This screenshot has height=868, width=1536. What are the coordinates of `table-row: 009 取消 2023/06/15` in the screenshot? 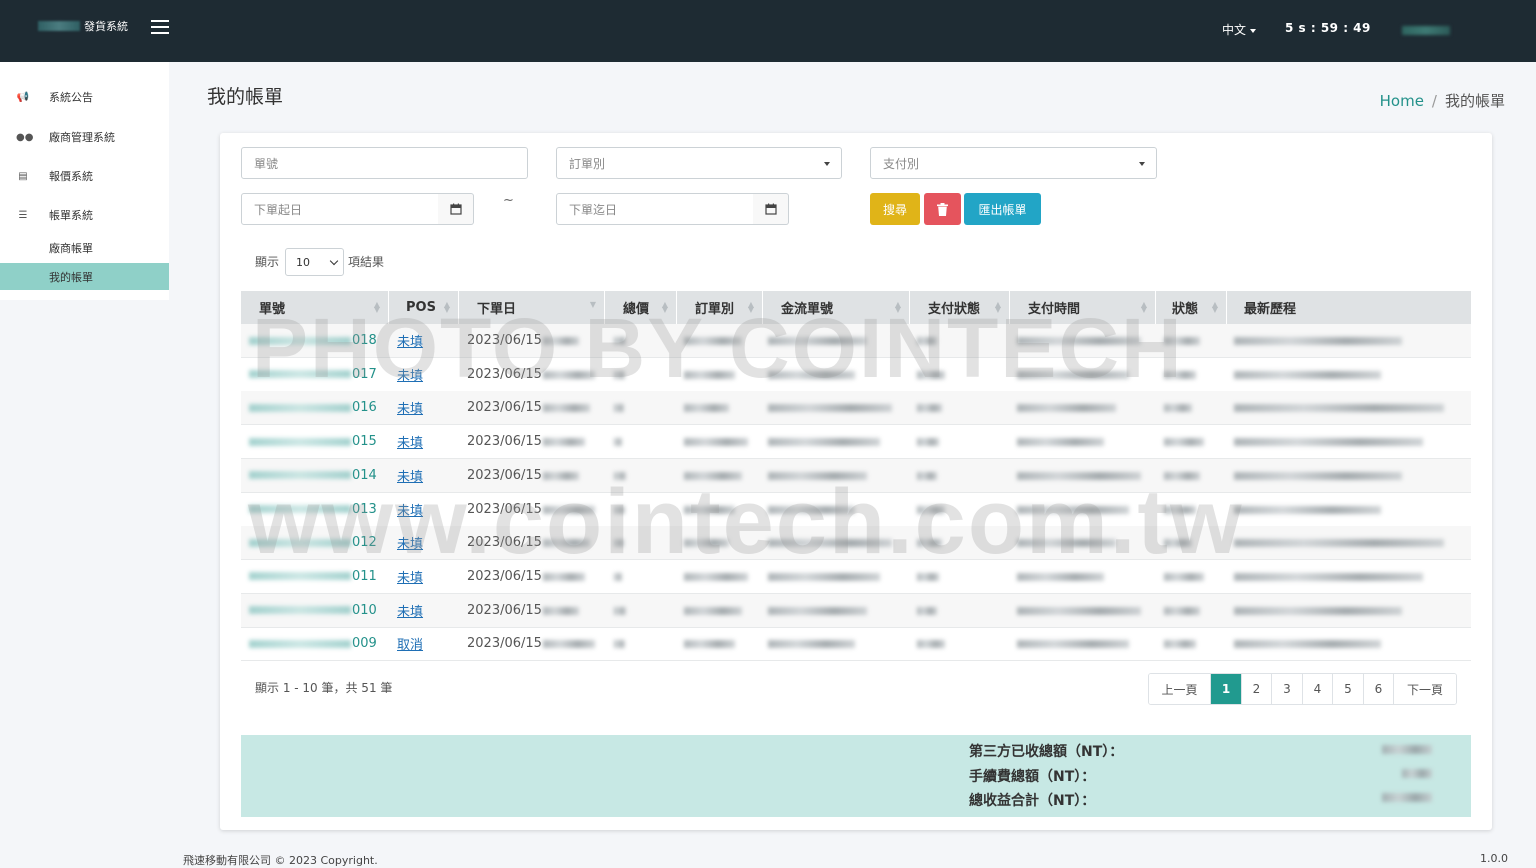 It's located at (856, 644).